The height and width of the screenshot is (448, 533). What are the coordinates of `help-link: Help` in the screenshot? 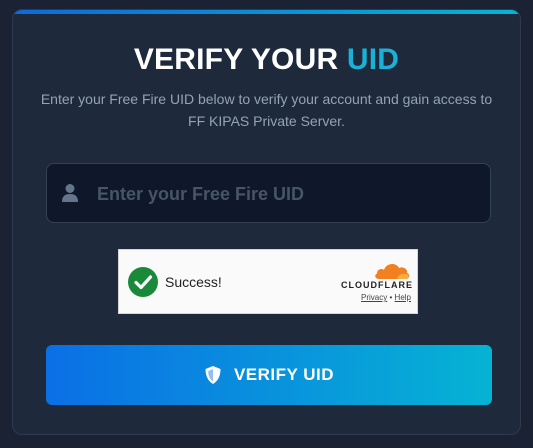 It's located at (403, 297).